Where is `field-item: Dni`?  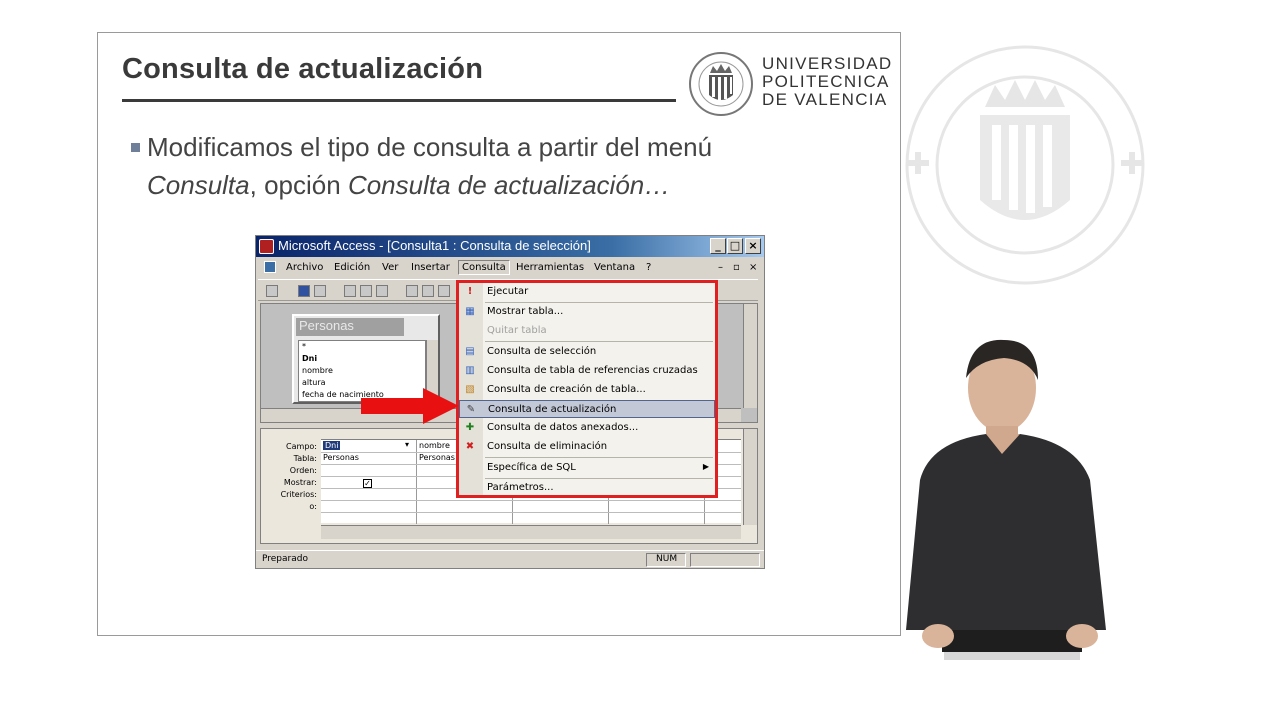
field-item: Dni is located at coordinates (363, 359).